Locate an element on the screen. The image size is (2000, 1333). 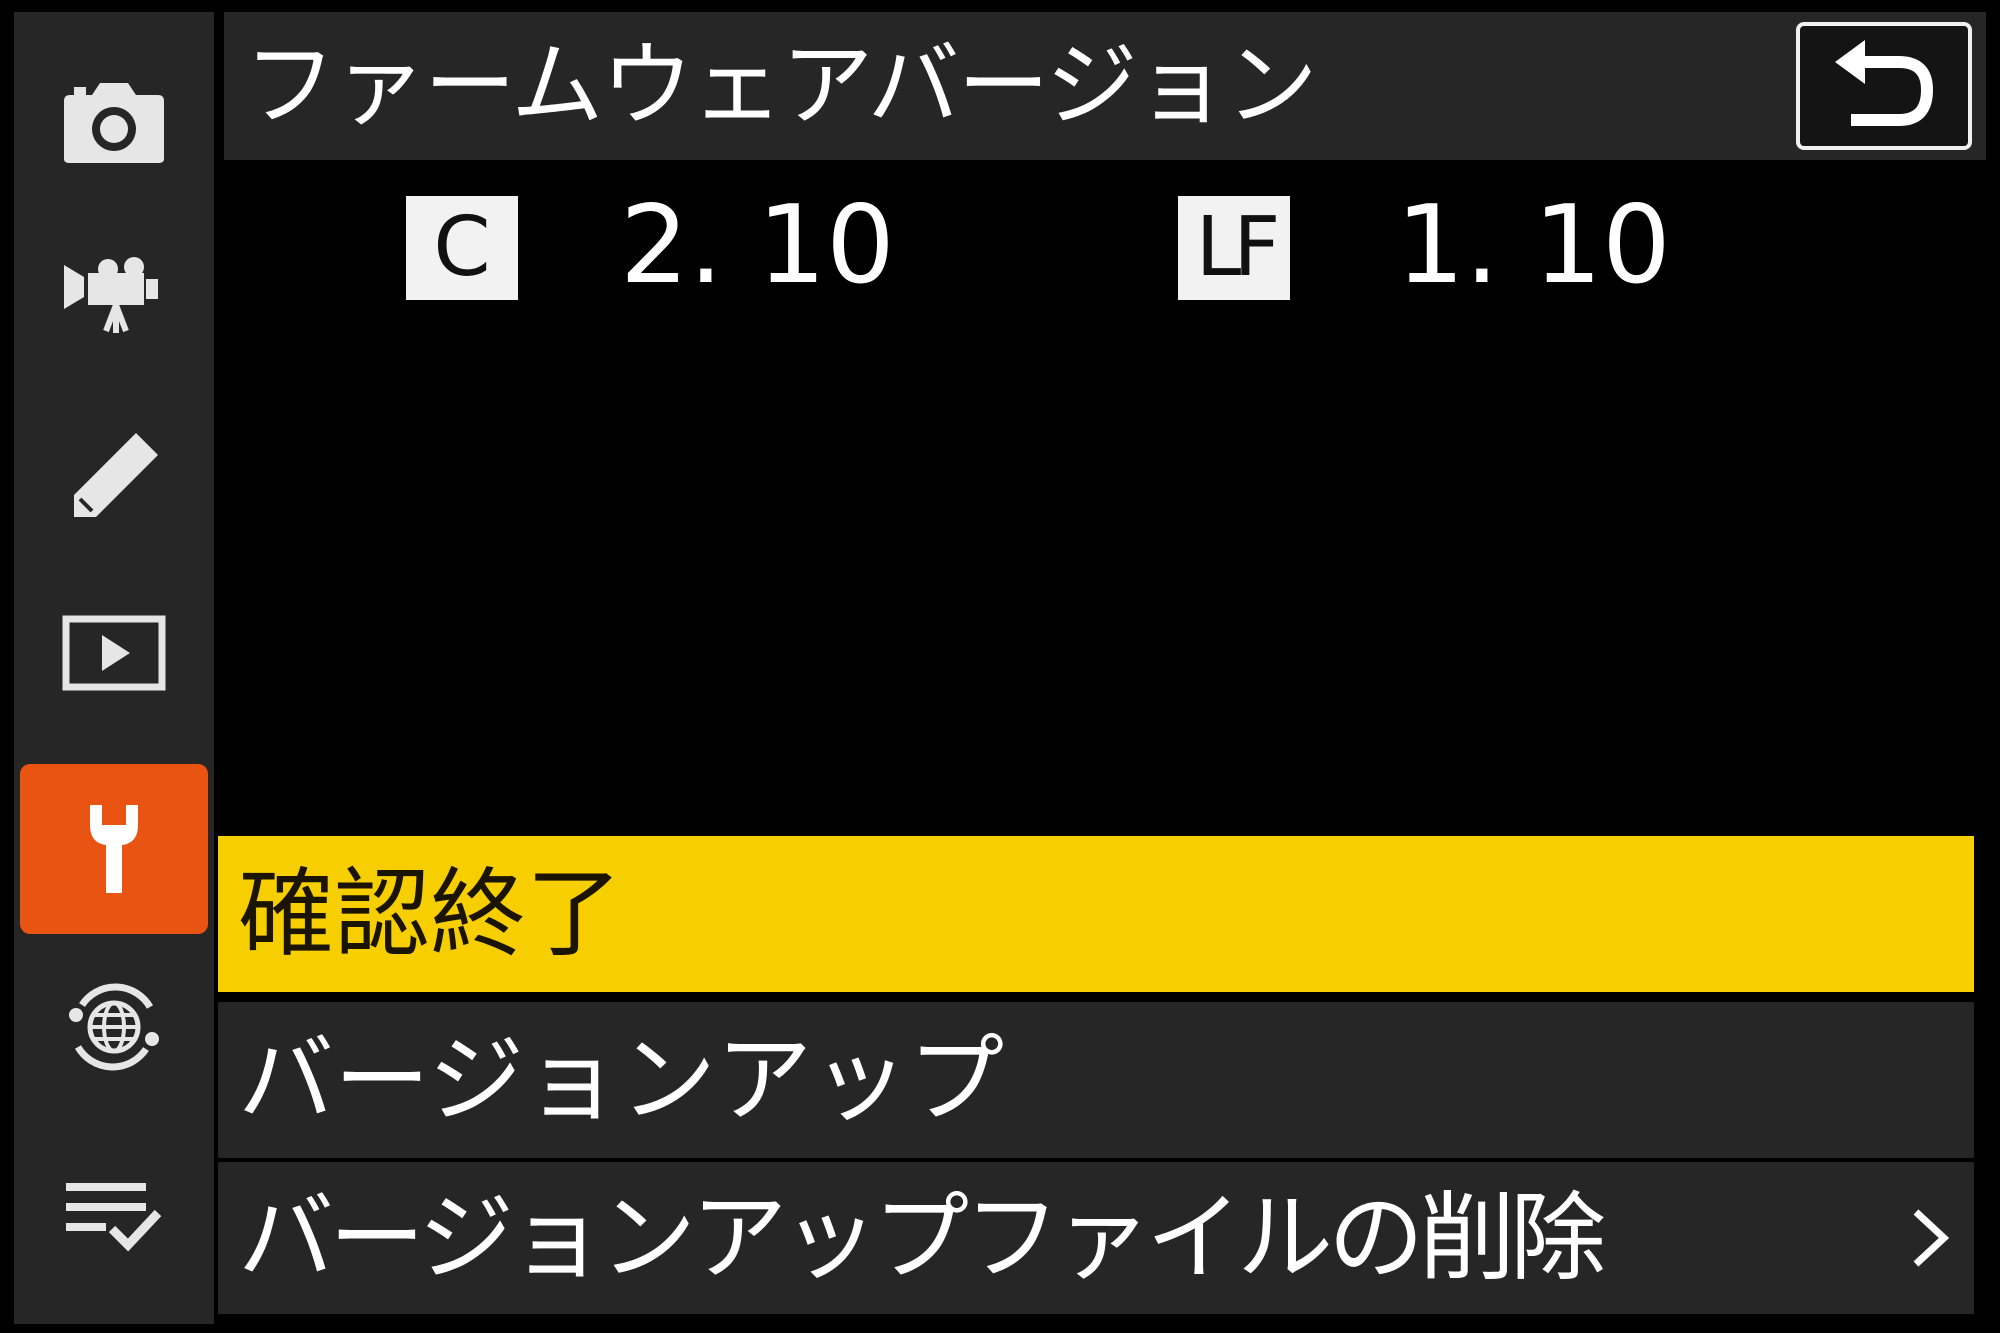
menu-item-done: 確認終了 is located at coordinates (1096, 914).